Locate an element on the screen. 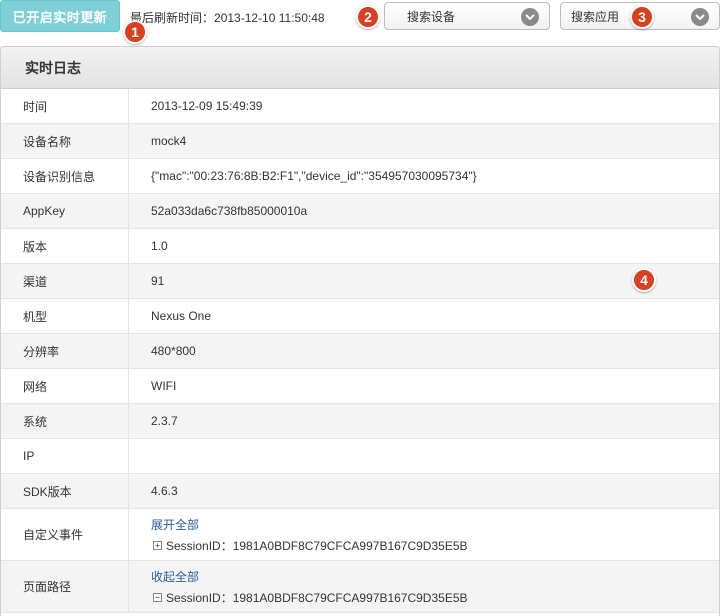 This screenshot has width=722, height=616. row-label: 设备识别信息 is located at coordinates (65, 176).